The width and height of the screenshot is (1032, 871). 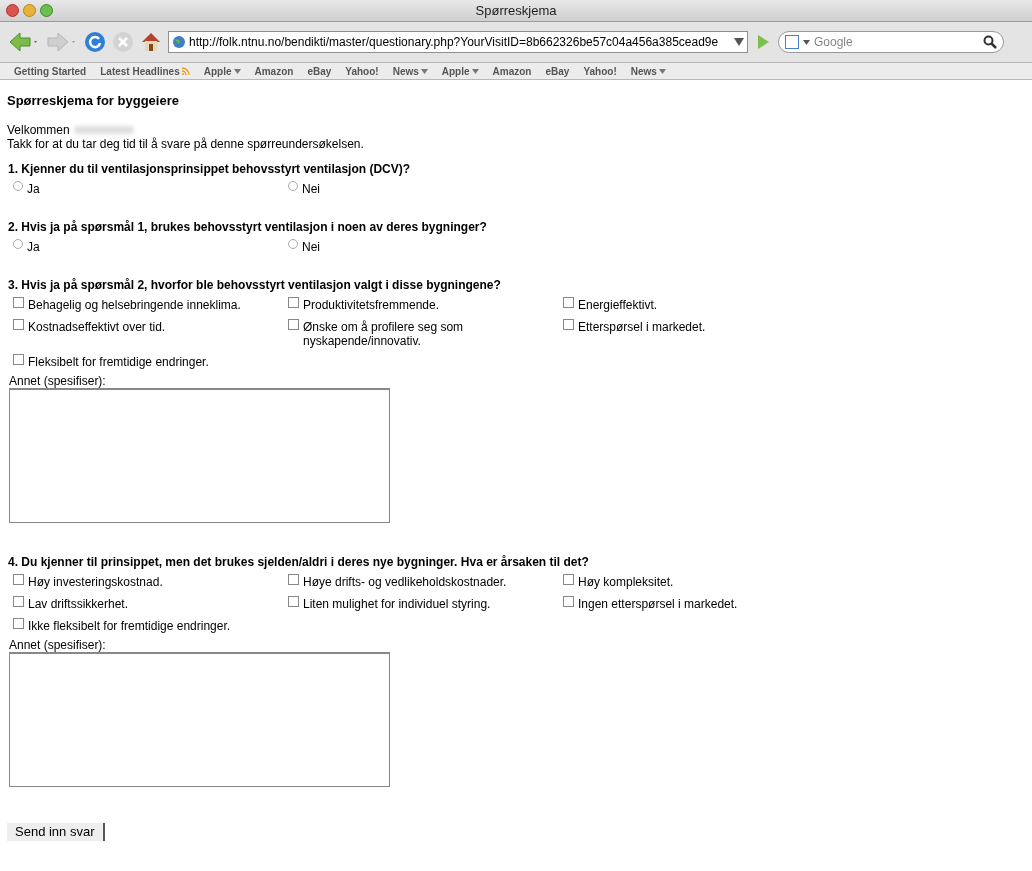 What do you see at coordinates (247, 227) in the screenshot?
I see `question-title: 2. Hvis ja på spørsmål 1, brukes behovsstyrt ventilasjon i noen av deres bygninger?` at bounding box center [247, 227].